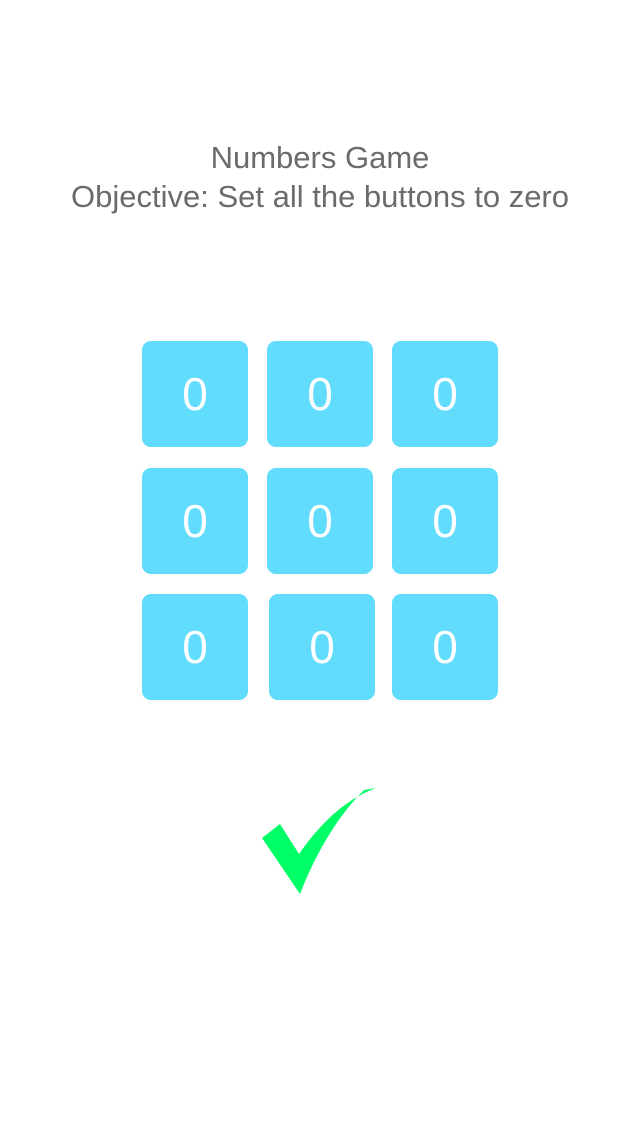 Image resolution: width=640 pixels, height=1136 pixels. What do you see at coordinates (445, 521) in the screenshot?
I see `tile-r2-c3: 0` at bounding box center [445, 521].